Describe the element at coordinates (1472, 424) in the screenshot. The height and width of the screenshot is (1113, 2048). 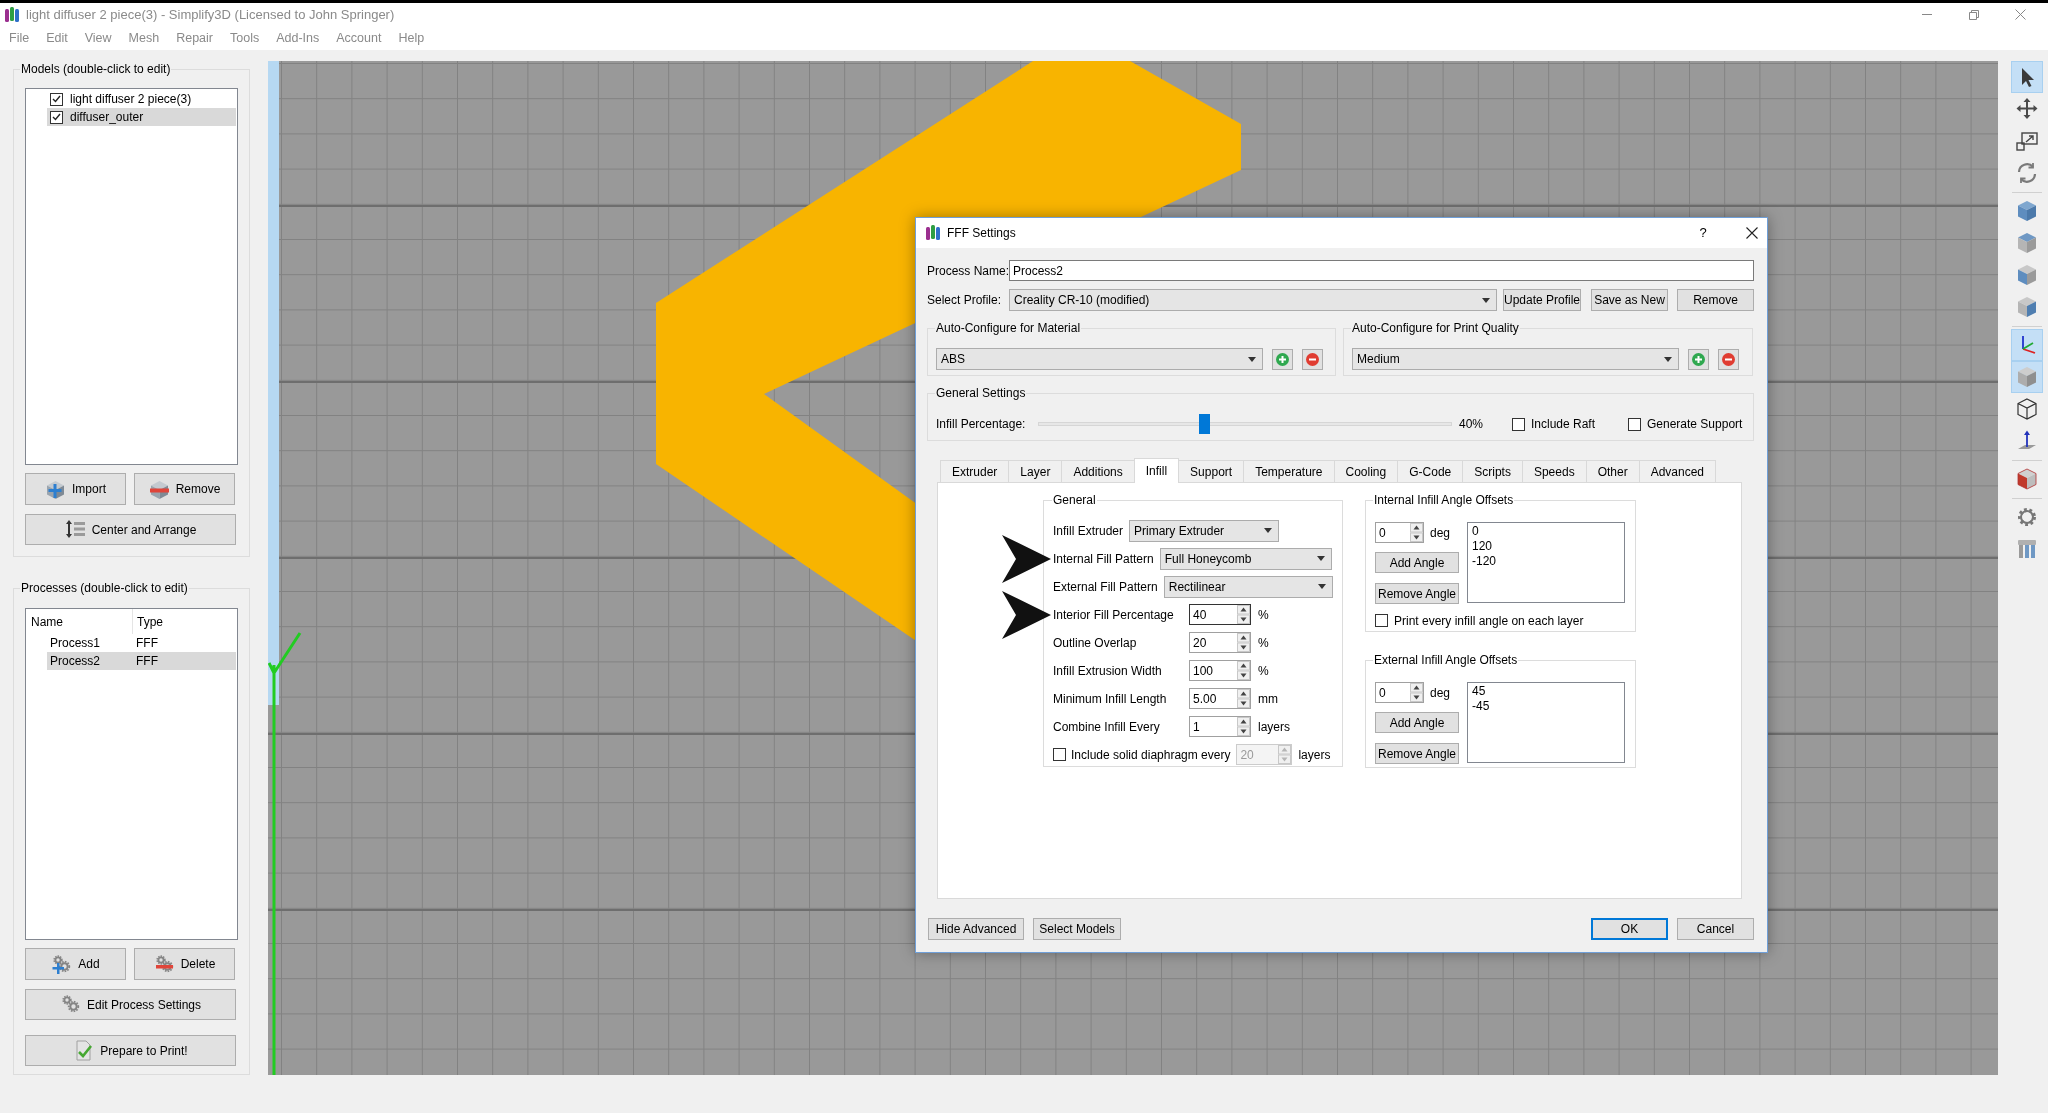
I see `slider-value: 40%` at that location.